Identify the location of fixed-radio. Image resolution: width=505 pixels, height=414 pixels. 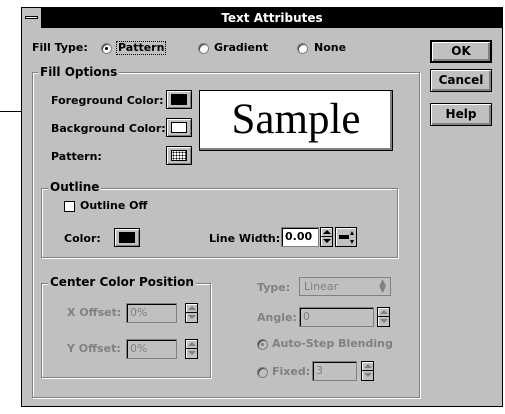
(262, 372).